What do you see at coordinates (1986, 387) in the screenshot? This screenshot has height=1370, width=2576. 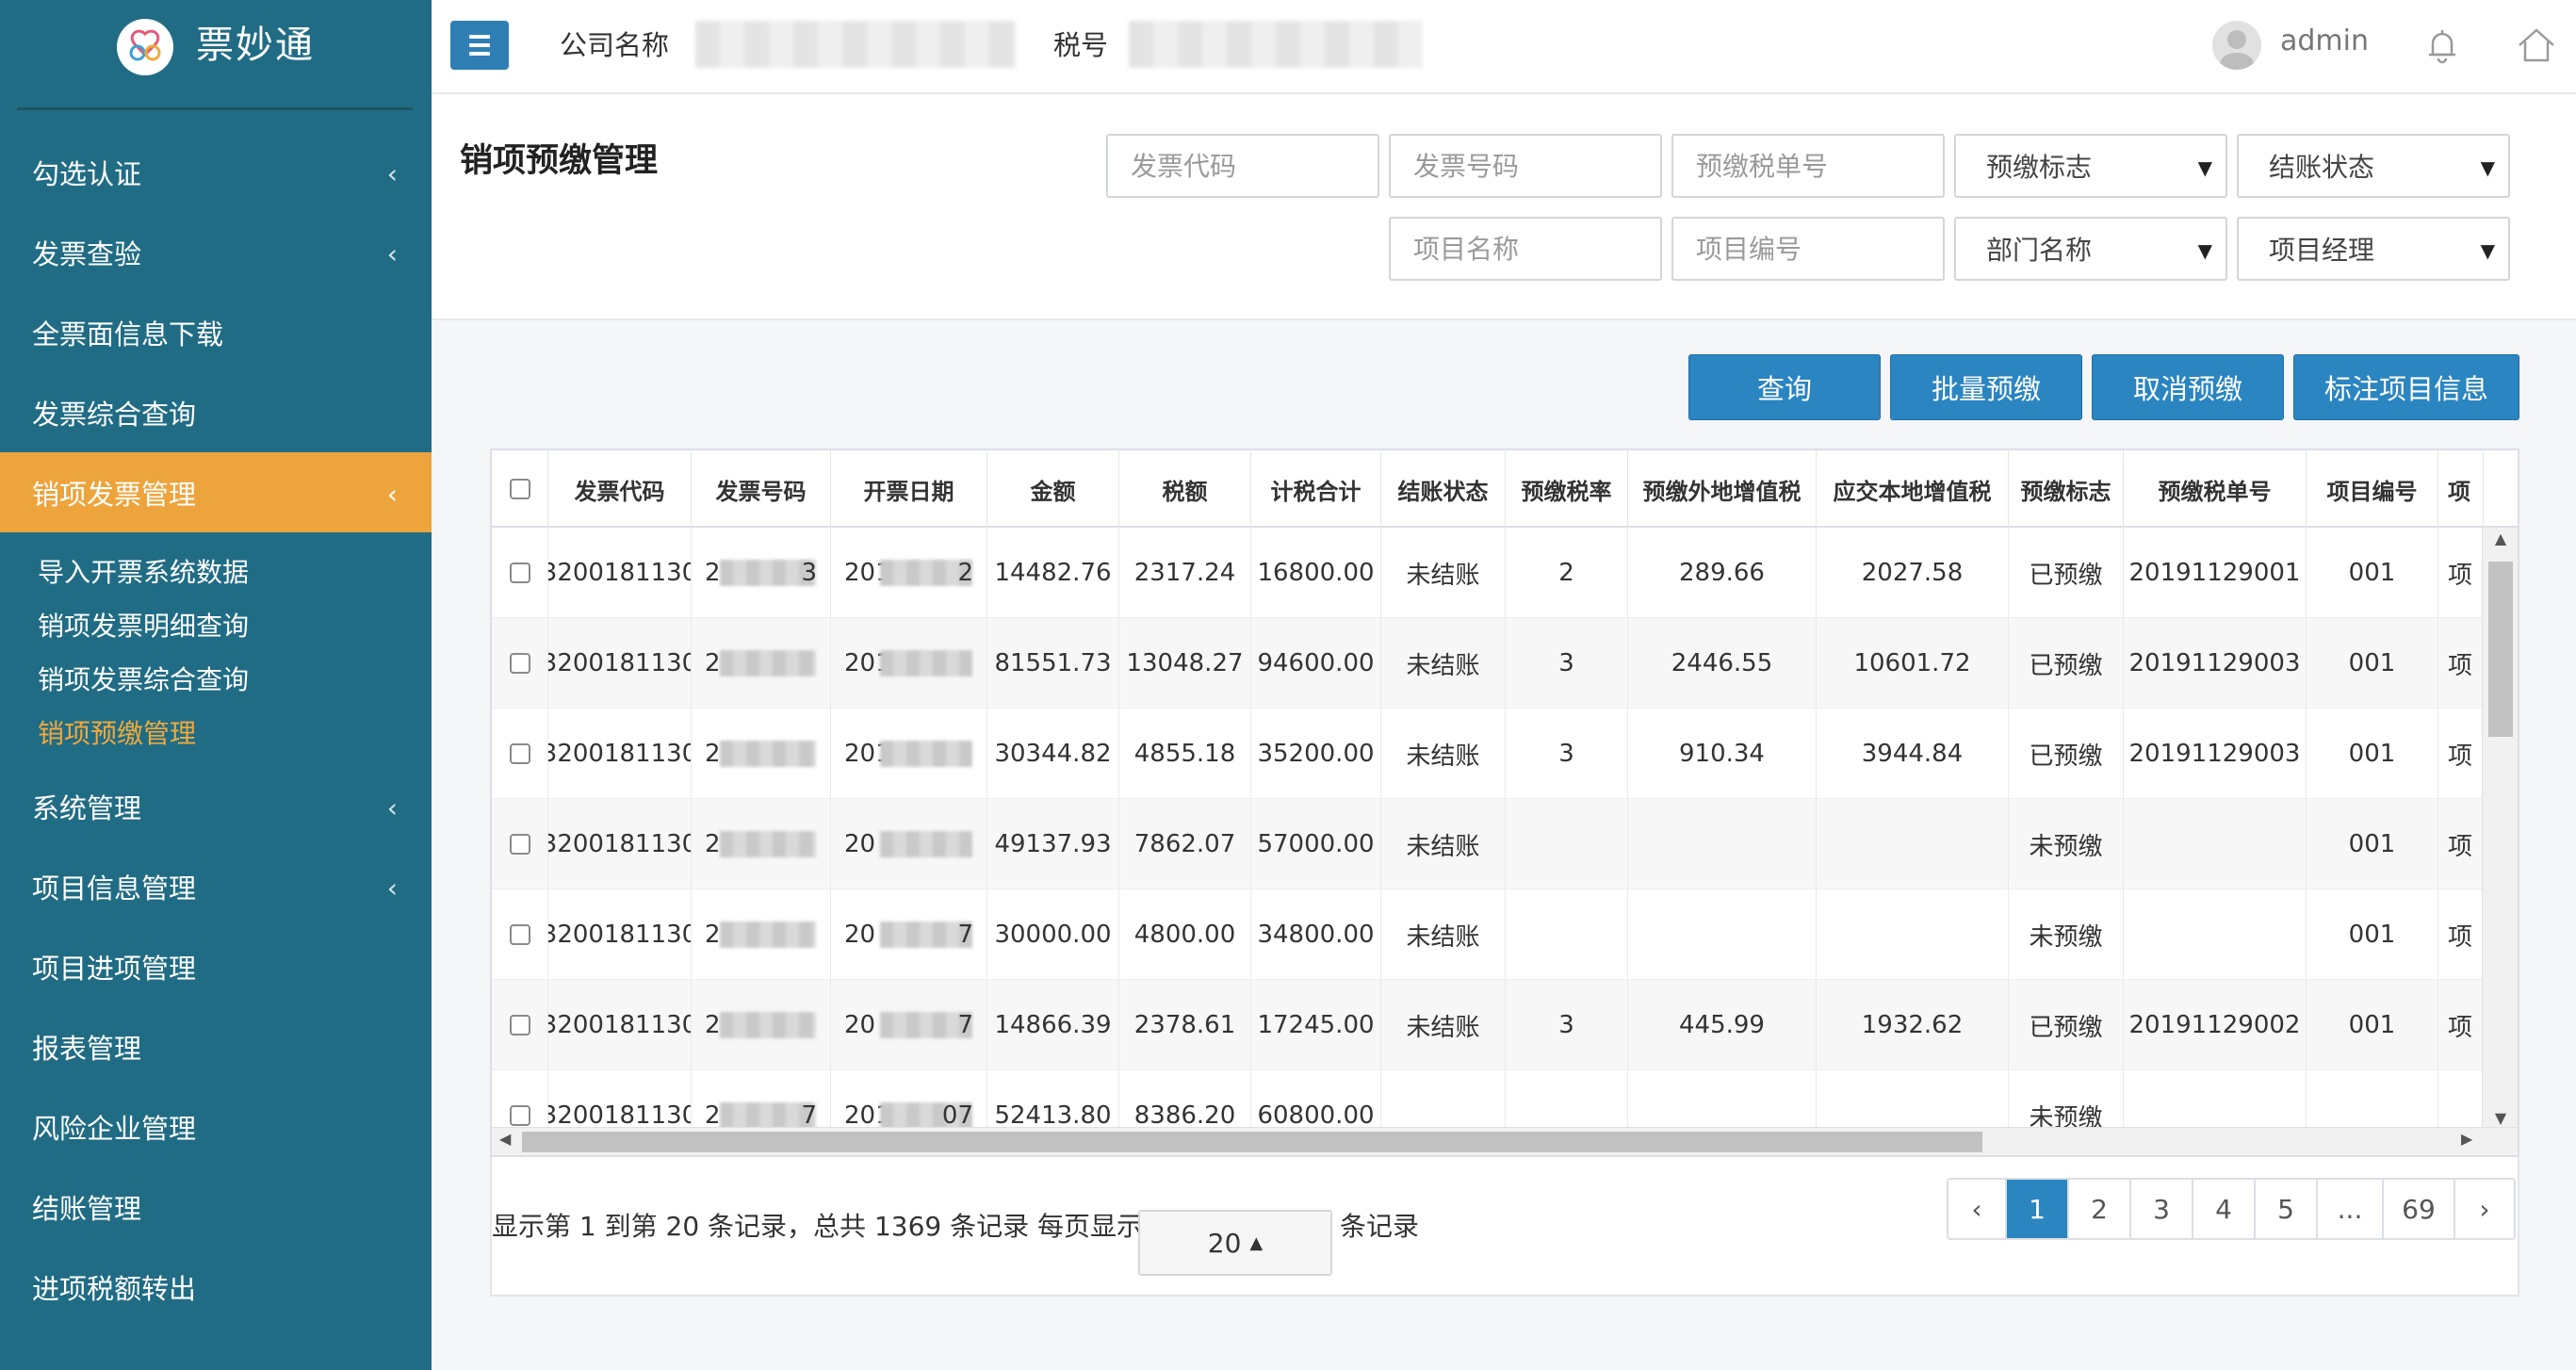 I see `batch-prepay-button: 批量预缴` at bounding box center [1986, 387].